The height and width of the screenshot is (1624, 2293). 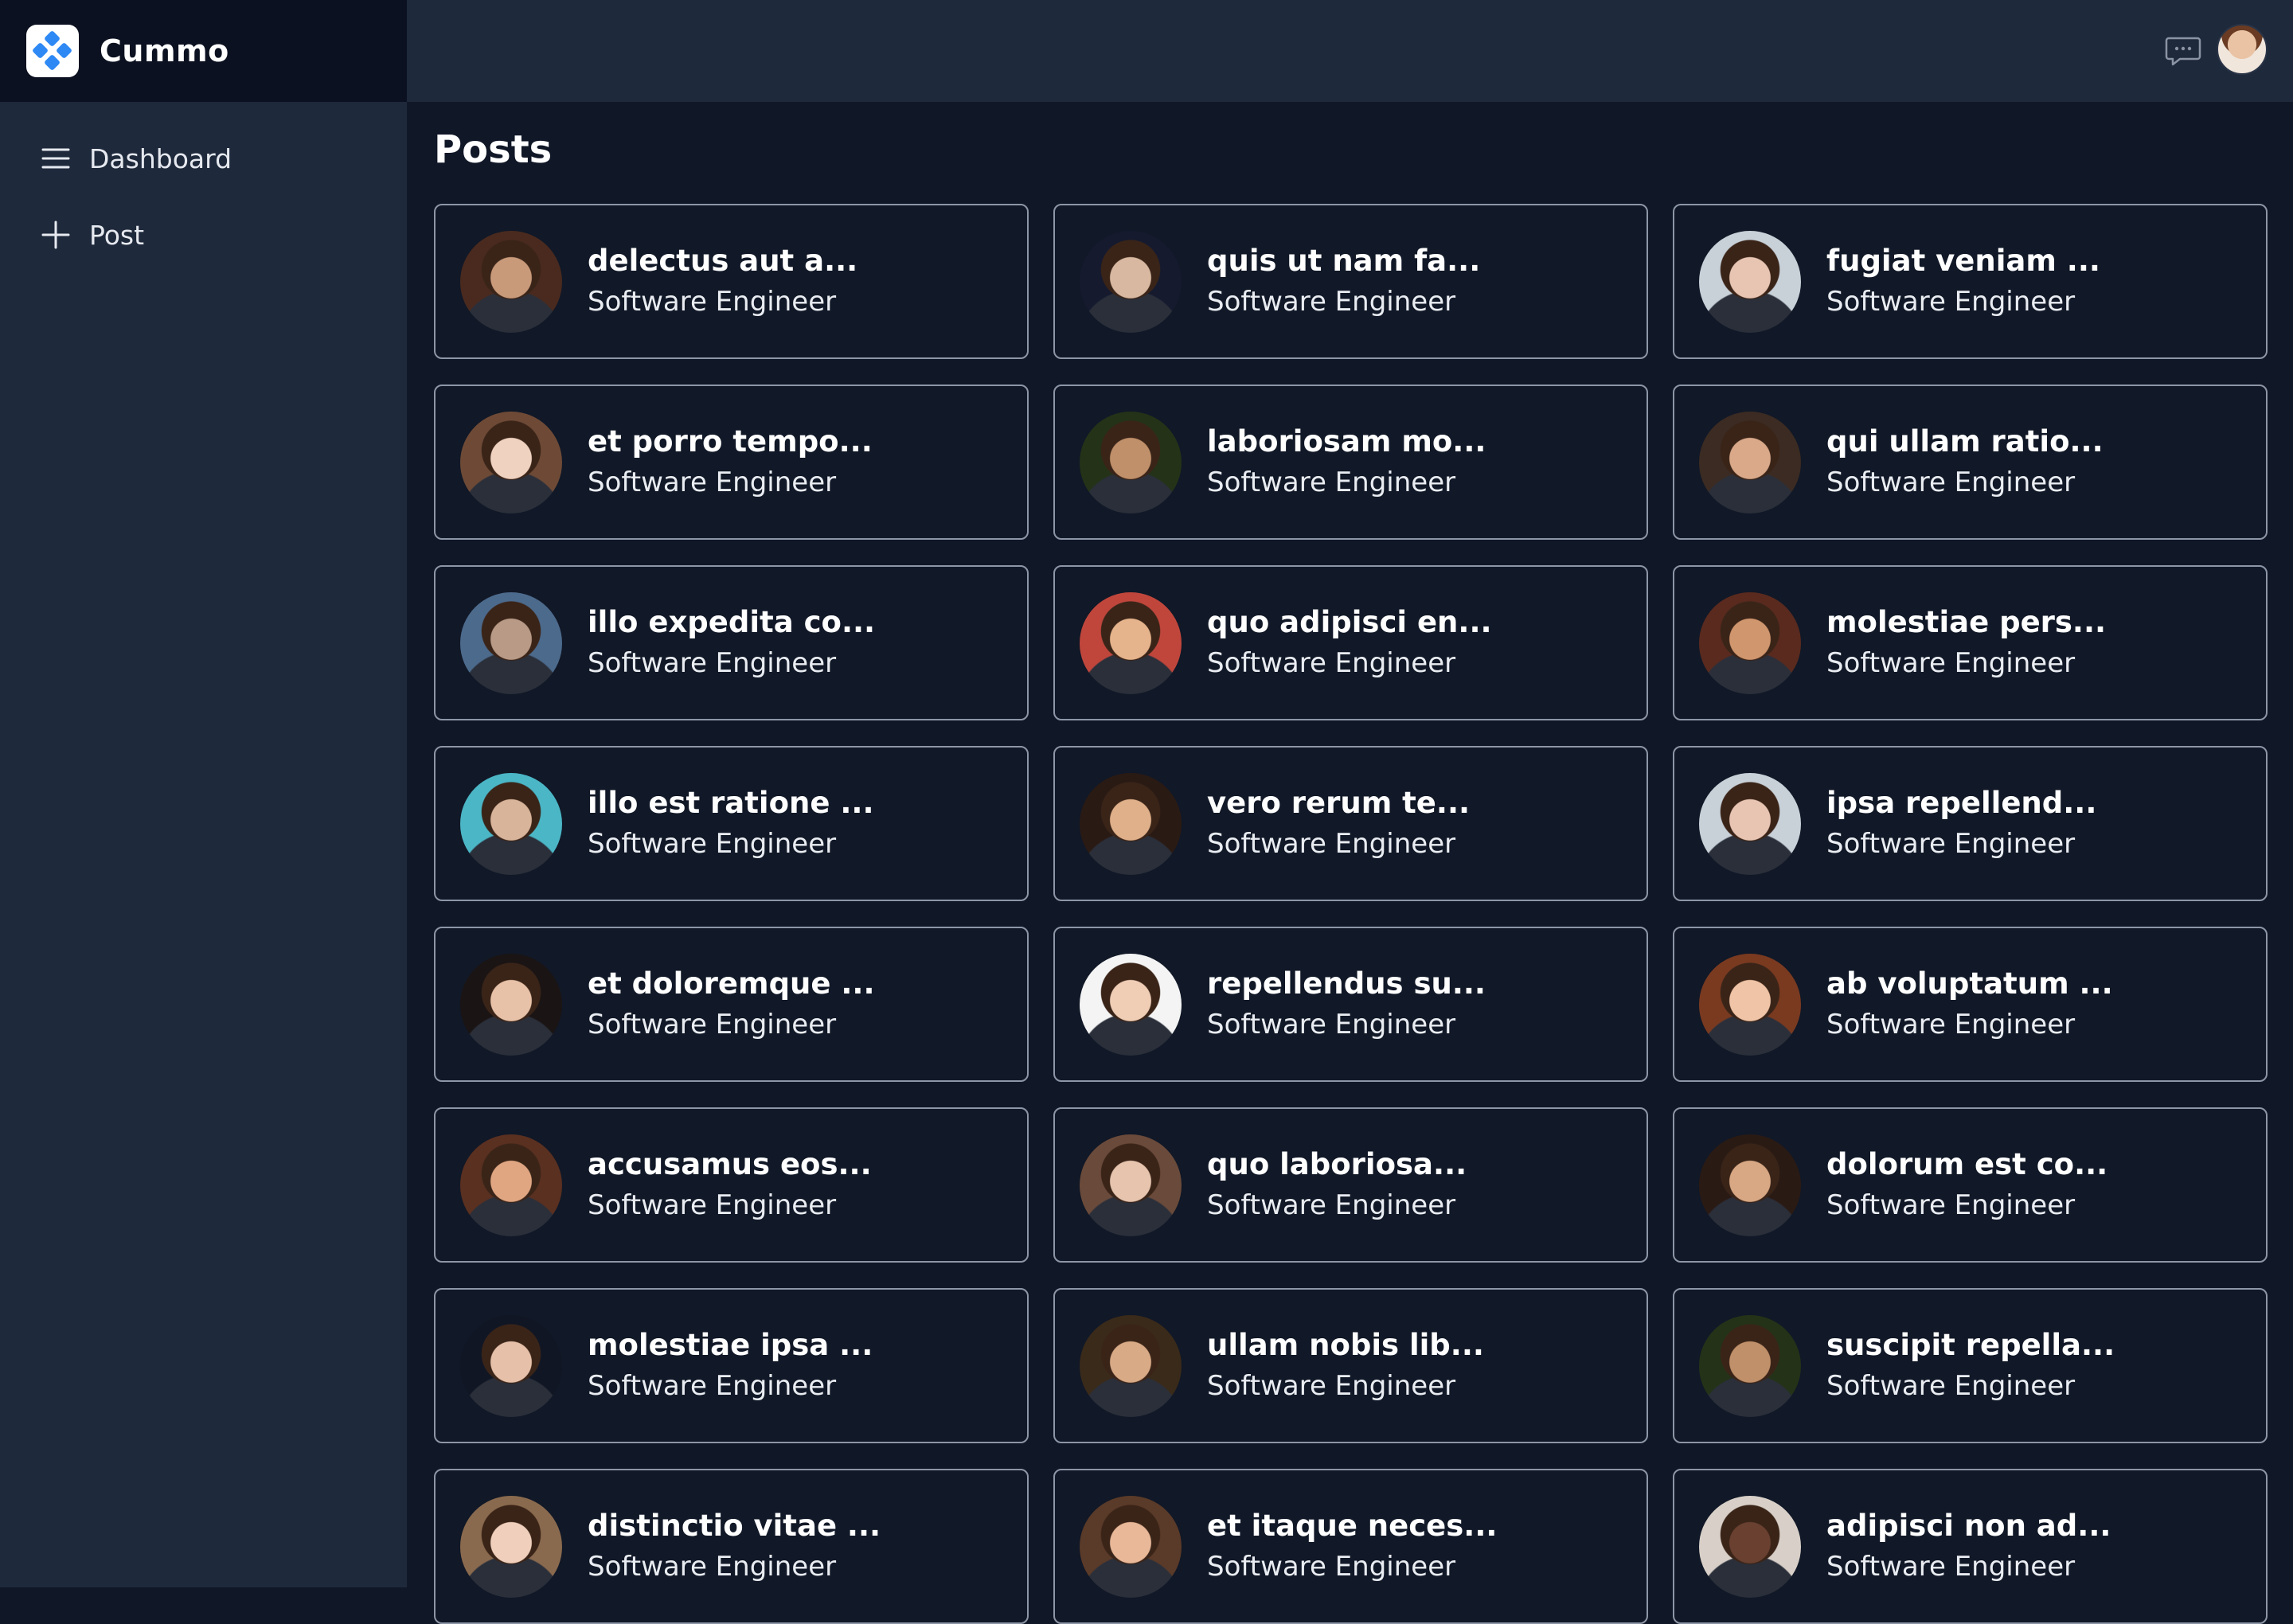 What do you see at coordinates (1965, 462) in the screenshot?
I see `post-text: qui ullam ratio... Software Engineer` at bounding box center [1965, 462].